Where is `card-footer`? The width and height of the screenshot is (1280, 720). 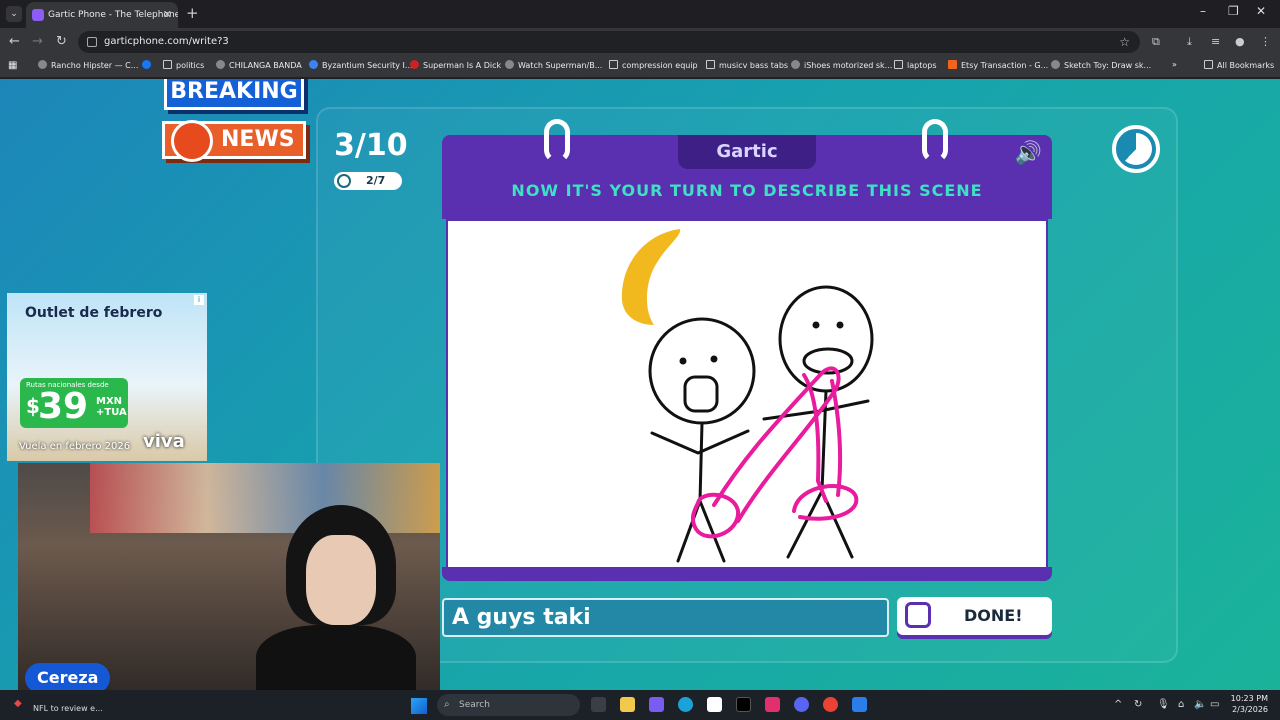
card-footer is located at coordinates (747, 574).